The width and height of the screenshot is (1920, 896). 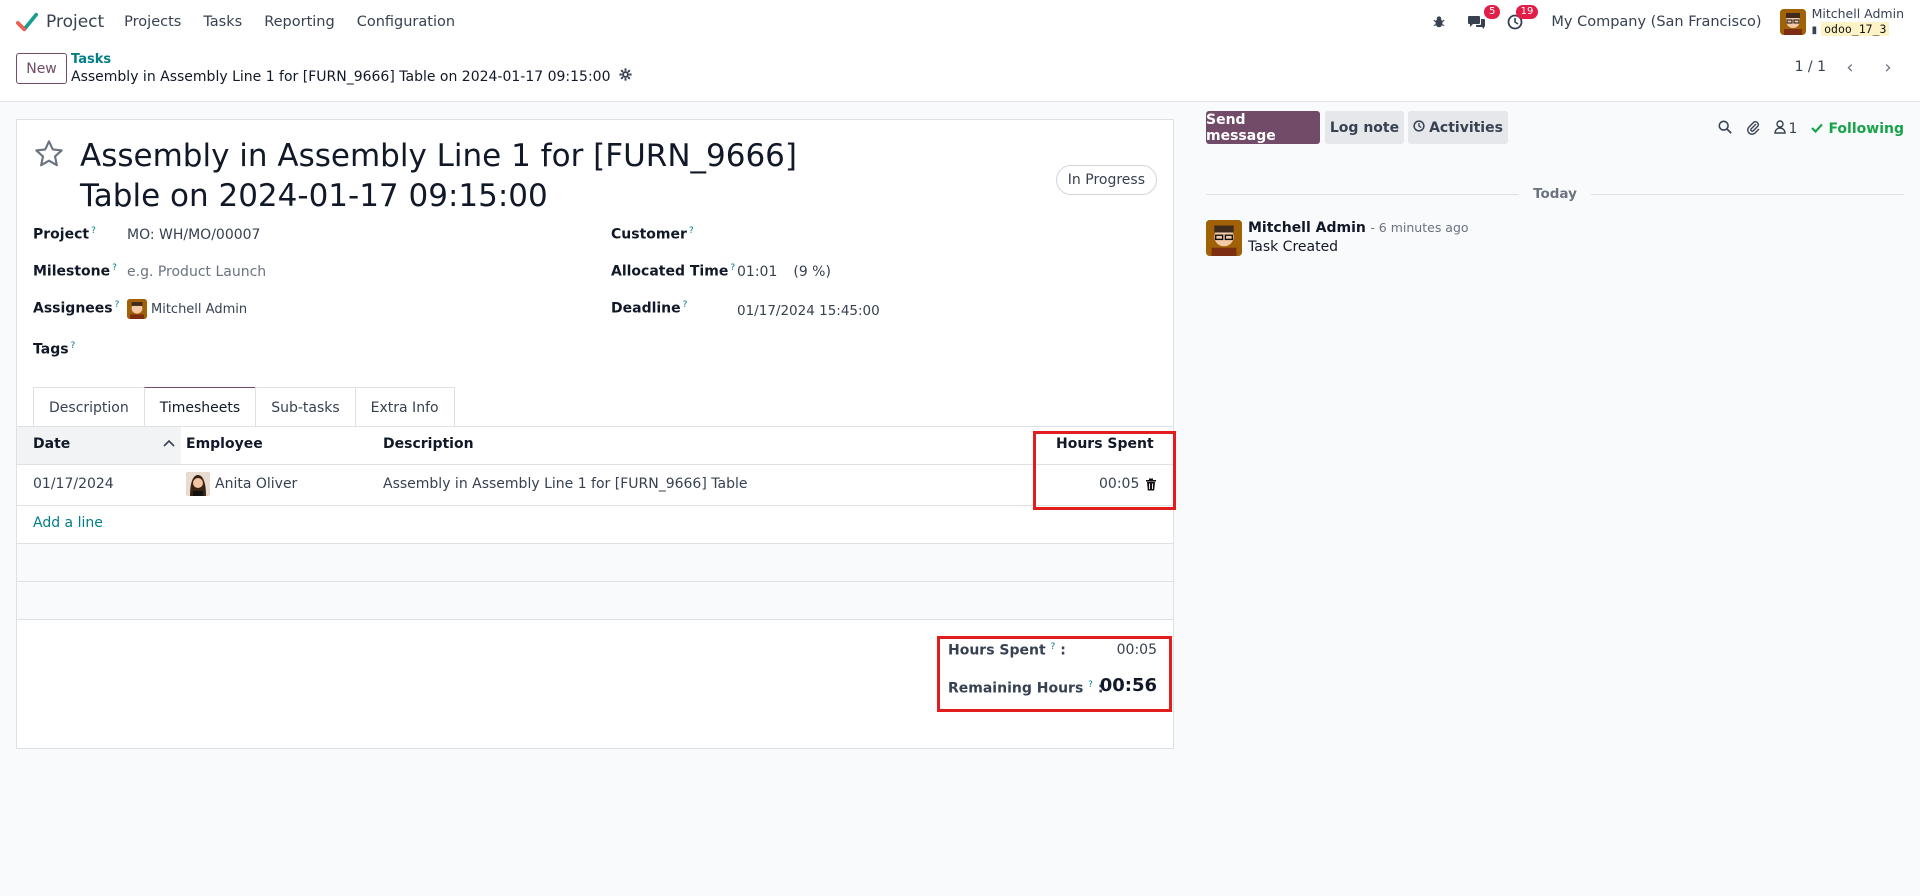 I want to click on sort-ascending-icon, so click(x=169, y=443).